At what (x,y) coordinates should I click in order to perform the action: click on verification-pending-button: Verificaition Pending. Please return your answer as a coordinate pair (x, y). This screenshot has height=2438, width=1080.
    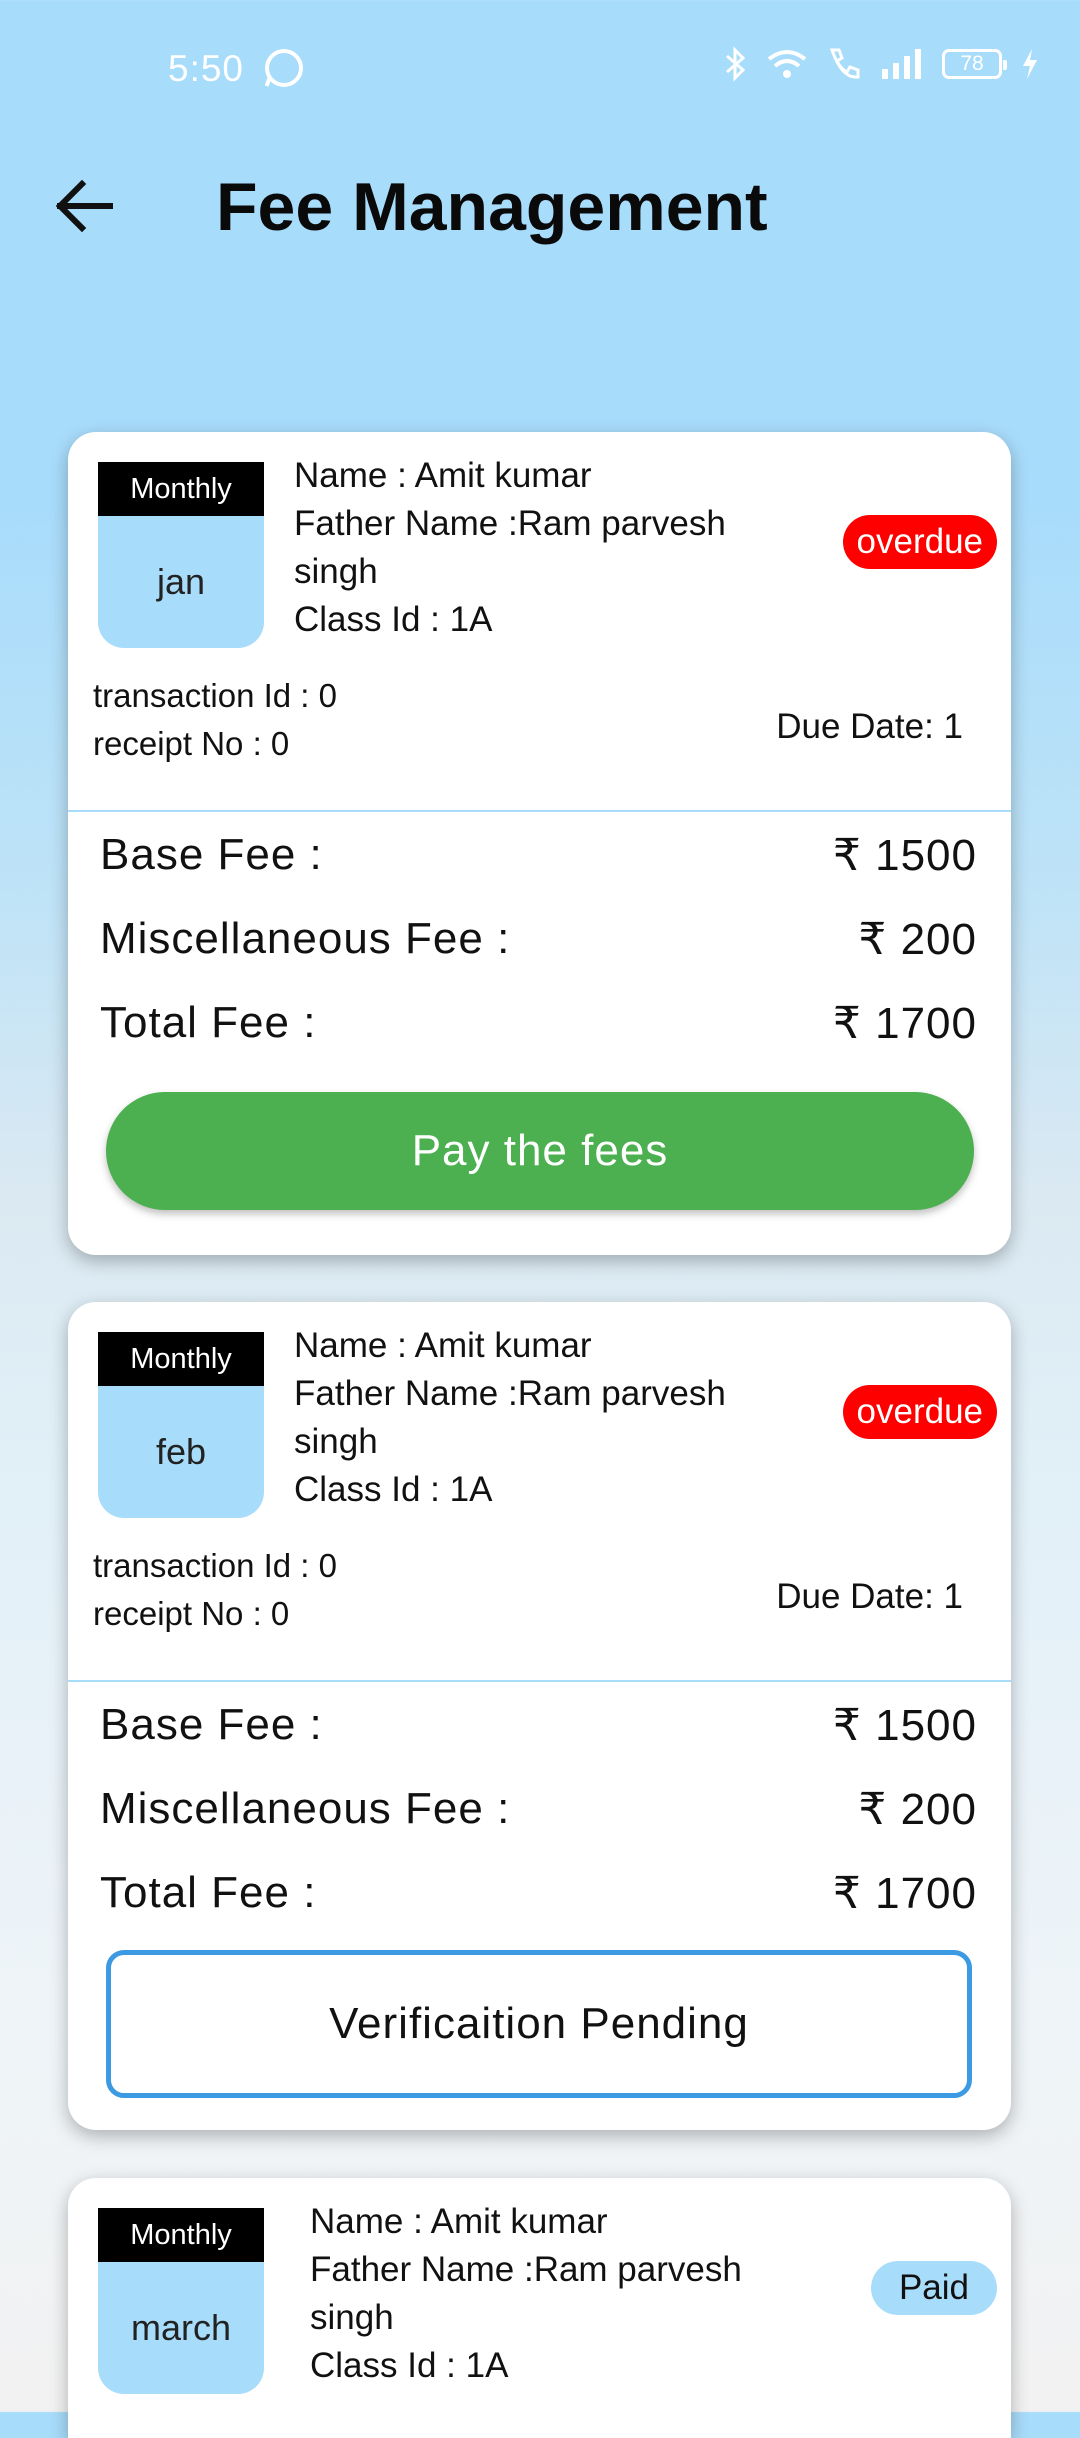
    Looking at the image, I should click on (539, 2024).